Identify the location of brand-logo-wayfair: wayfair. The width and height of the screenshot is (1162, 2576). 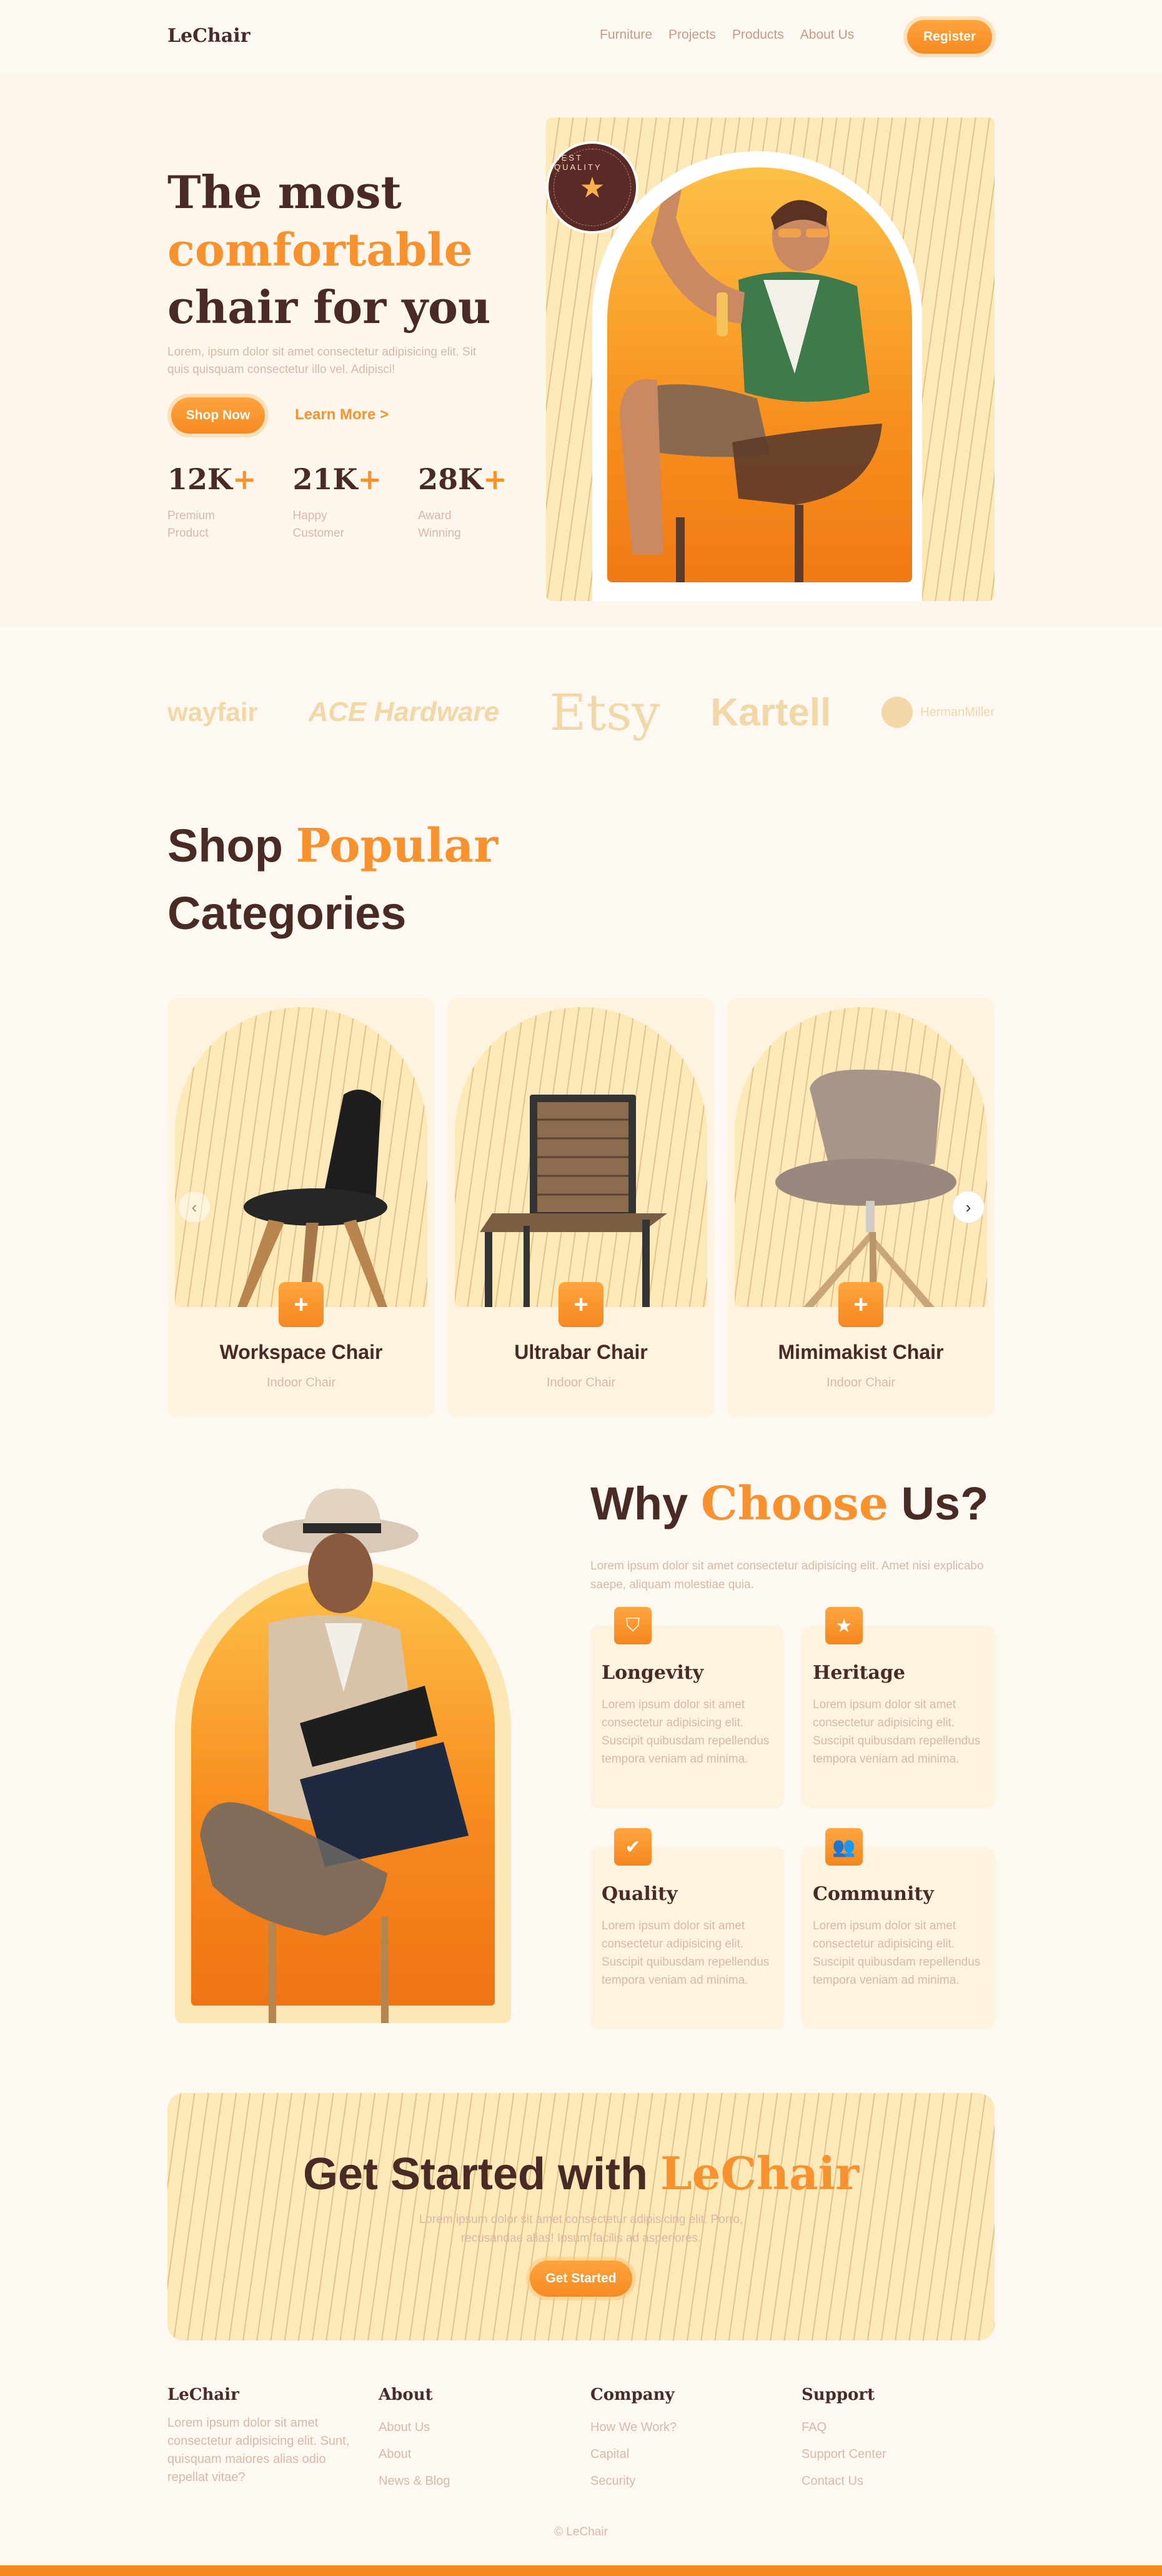
(212, 712).